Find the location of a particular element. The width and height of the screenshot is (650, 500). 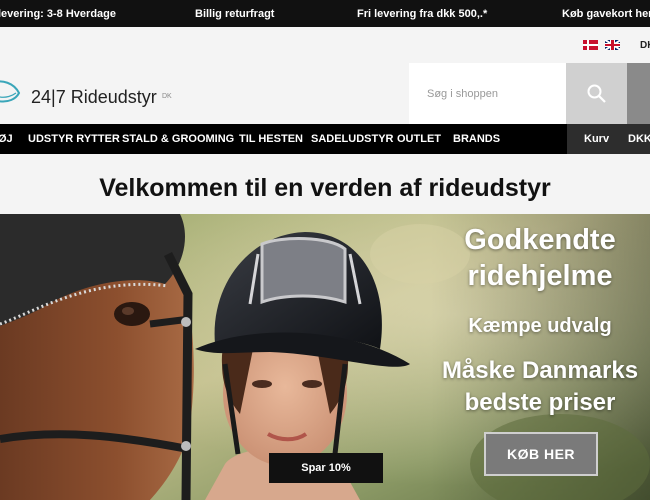

cart-link: Kurv is located at coordinates (596, 139).